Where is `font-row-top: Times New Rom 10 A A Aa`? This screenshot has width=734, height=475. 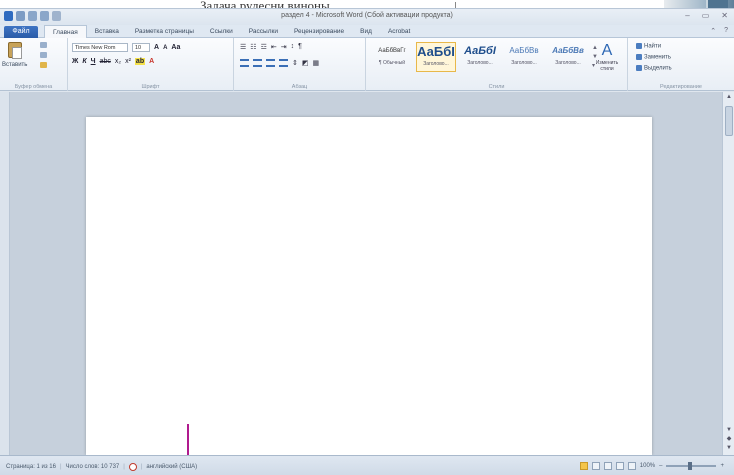
font-row-top: Times New Rom 10 A A Aa is located at coordinates (126, 47).